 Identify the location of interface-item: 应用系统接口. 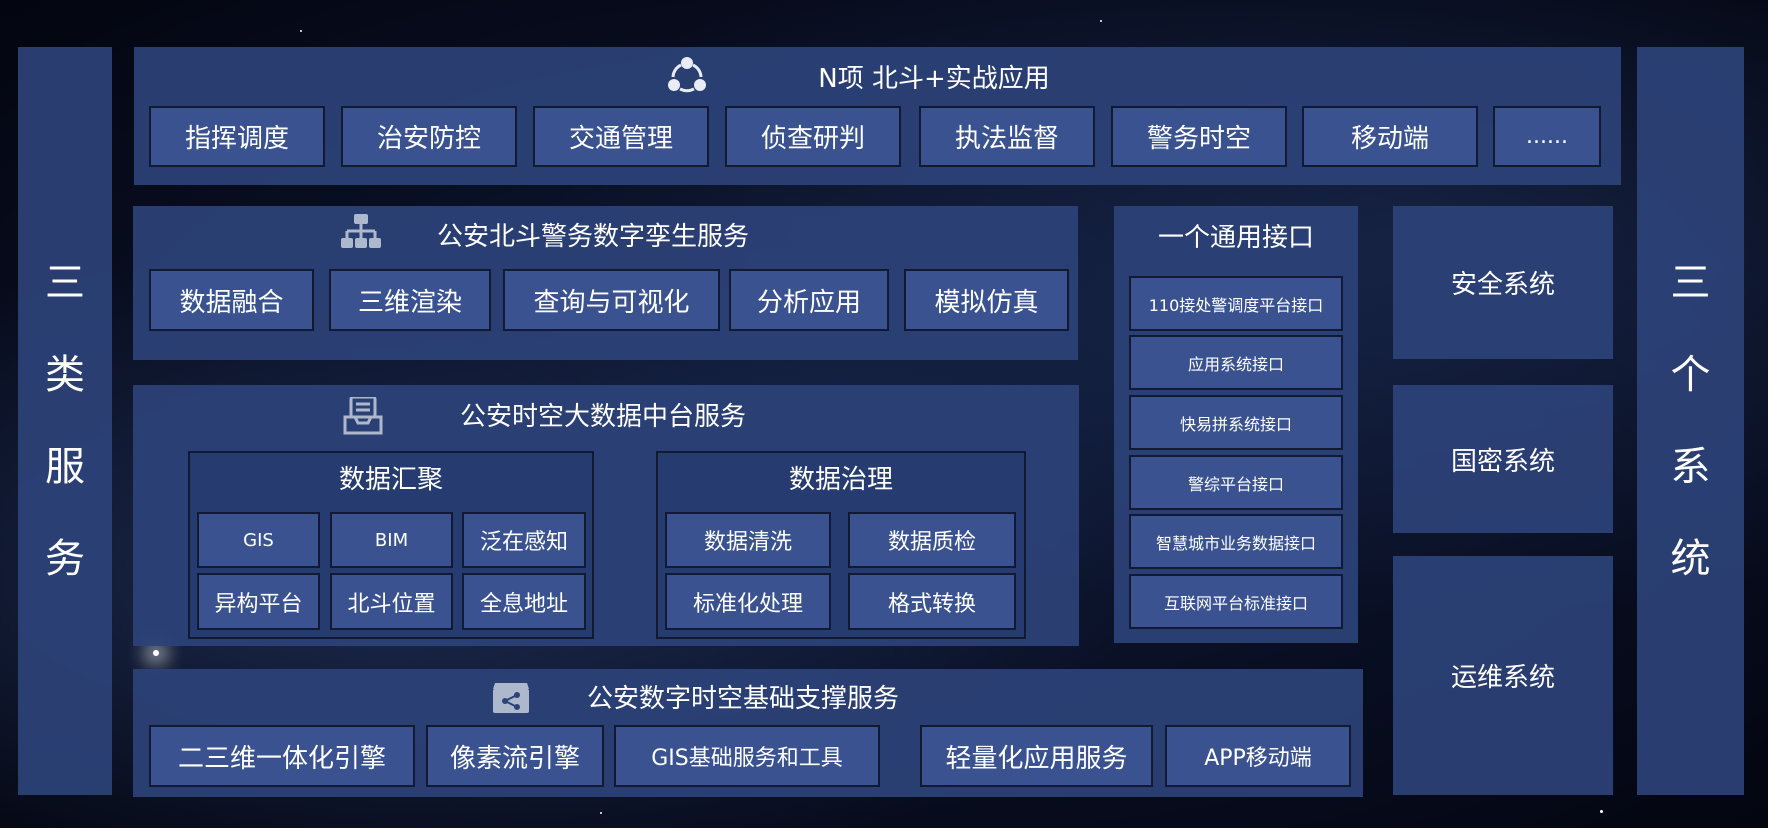
(1236, 362).